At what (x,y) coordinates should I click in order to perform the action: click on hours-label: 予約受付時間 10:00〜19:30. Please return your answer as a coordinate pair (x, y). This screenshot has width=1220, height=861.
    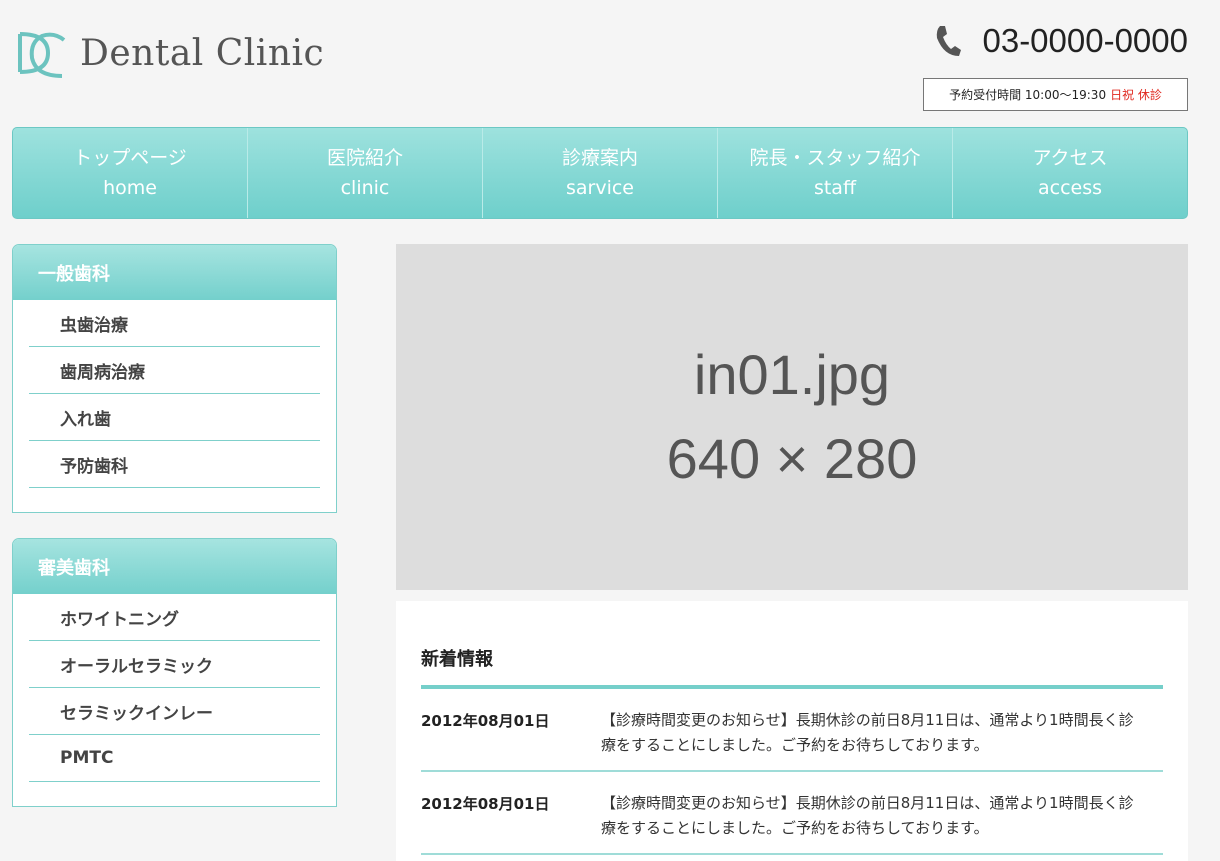
    Looking at the image, I should click on (1028, 95).